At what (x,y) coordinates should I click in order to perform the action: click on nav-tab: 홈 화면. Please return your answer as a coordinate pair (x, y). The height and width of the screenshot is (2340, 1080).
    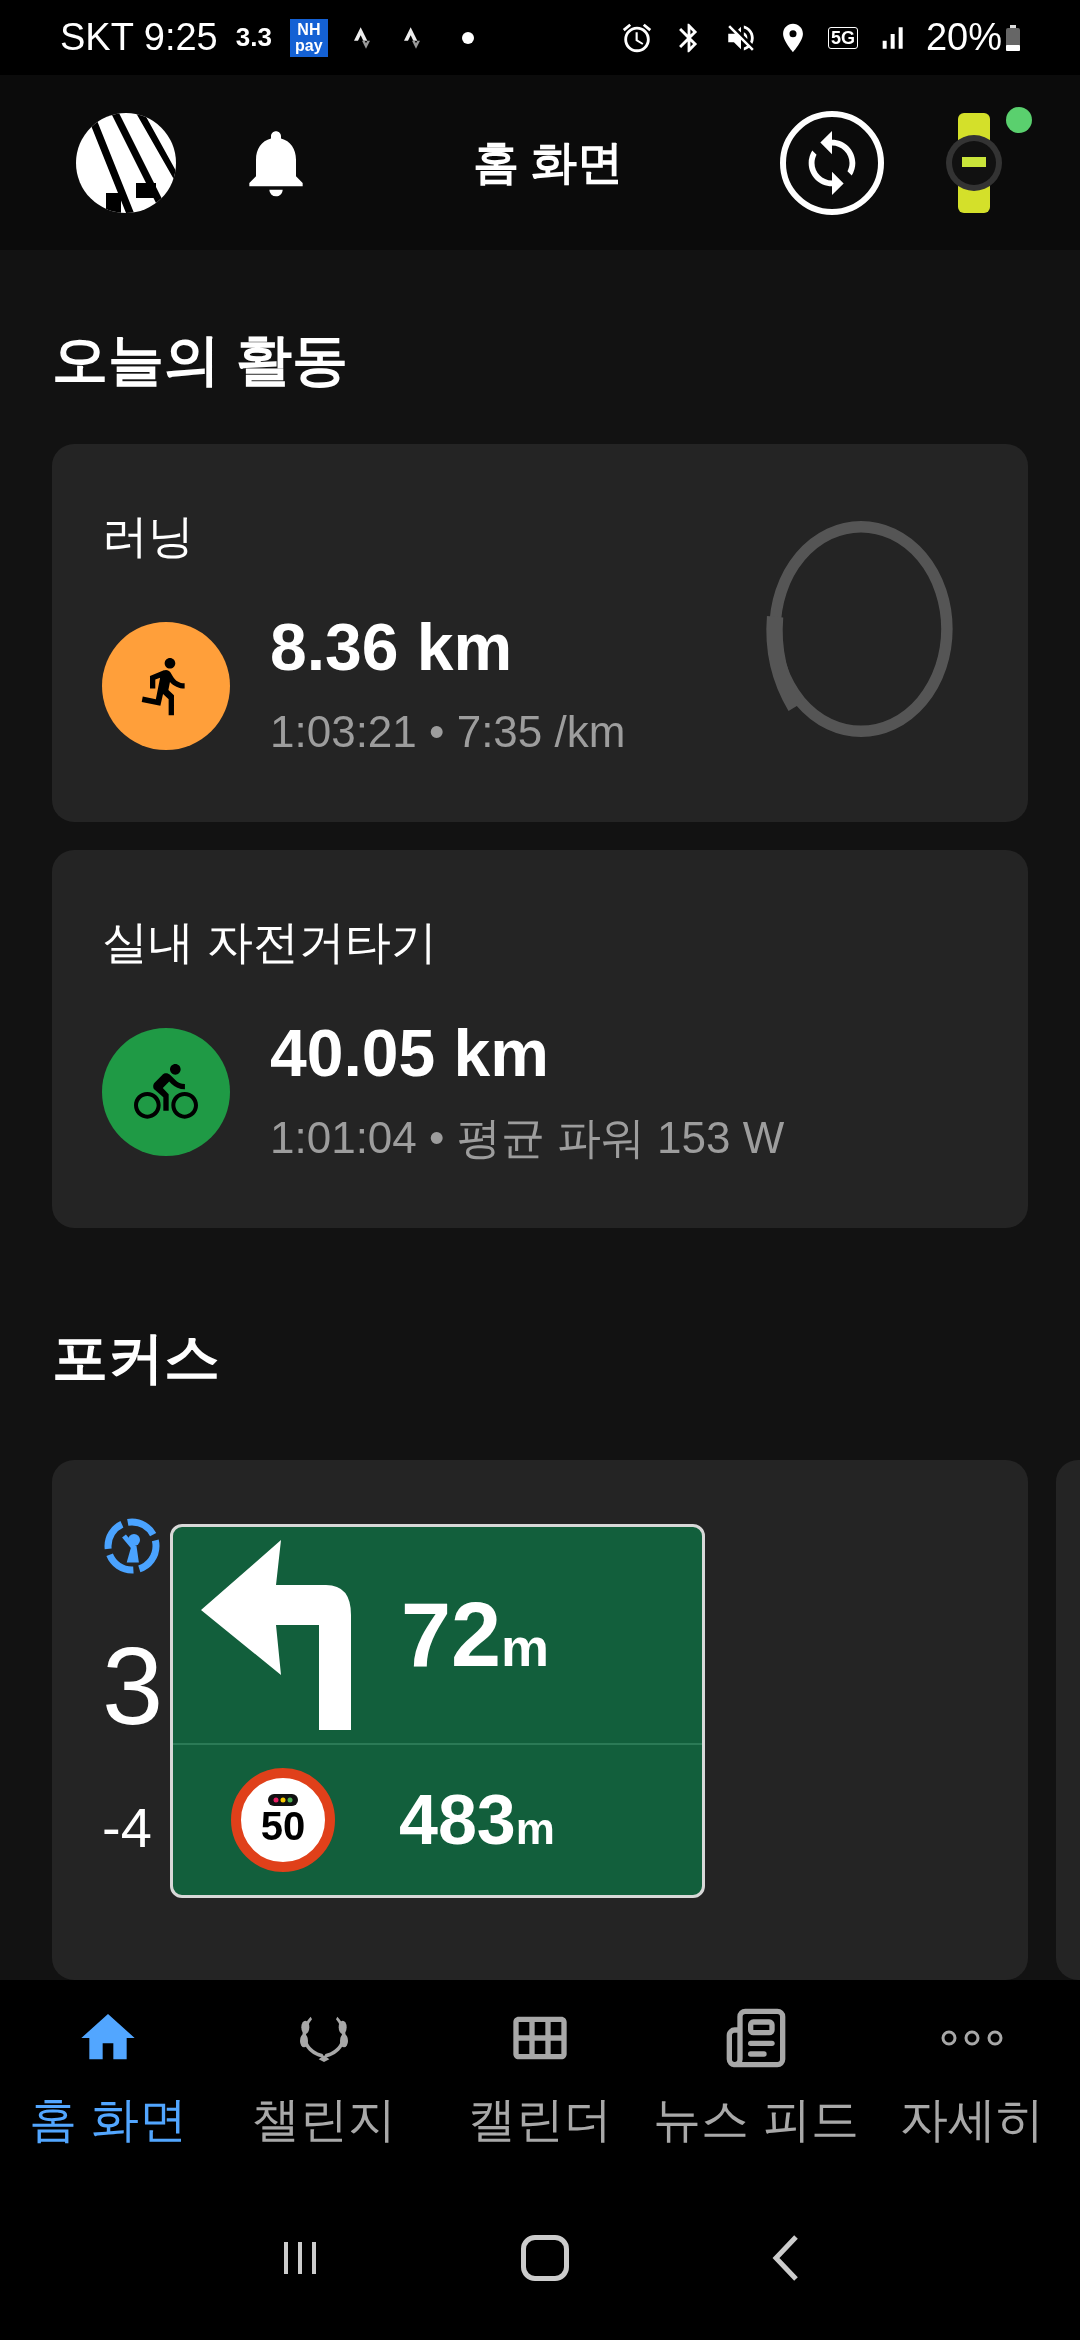
    Looking at the image, I should click on (108, 2077).